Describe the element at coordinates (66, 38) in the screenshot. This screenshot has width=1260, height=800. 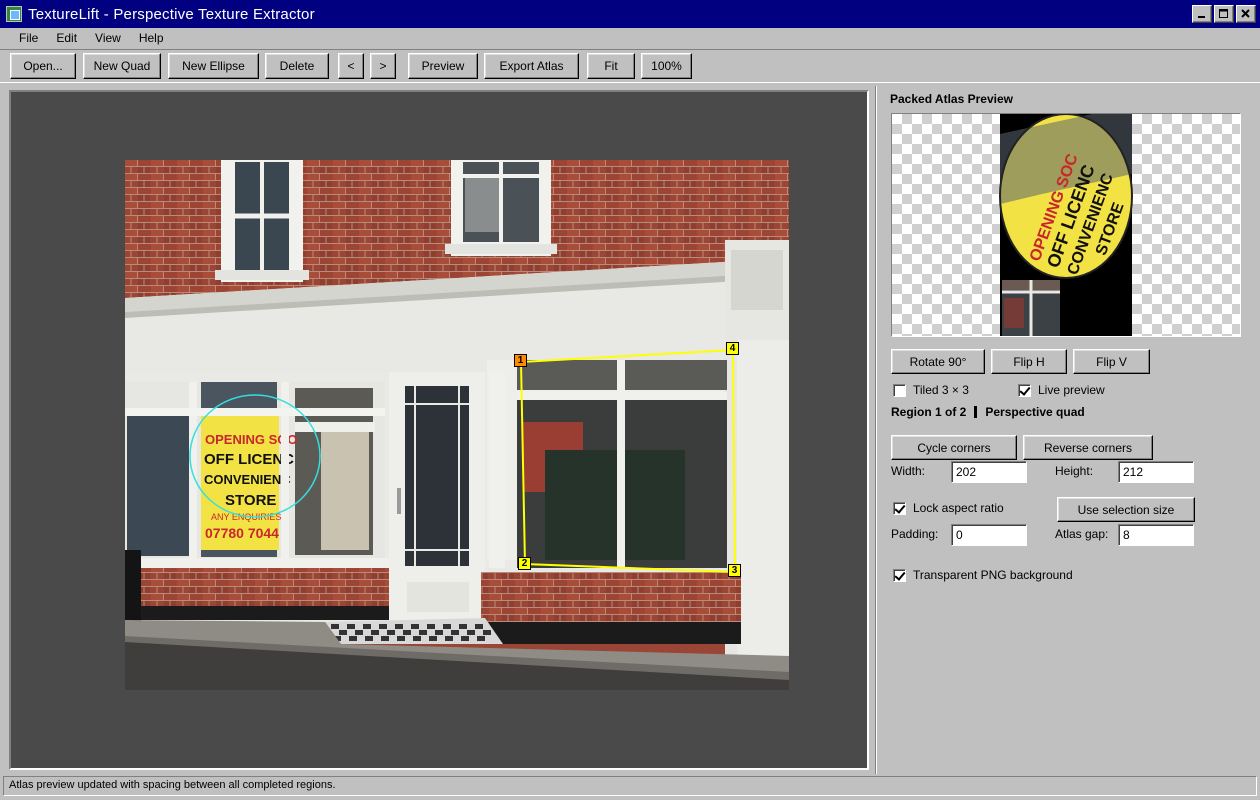
I see `menu-edit: Edit` at that location.